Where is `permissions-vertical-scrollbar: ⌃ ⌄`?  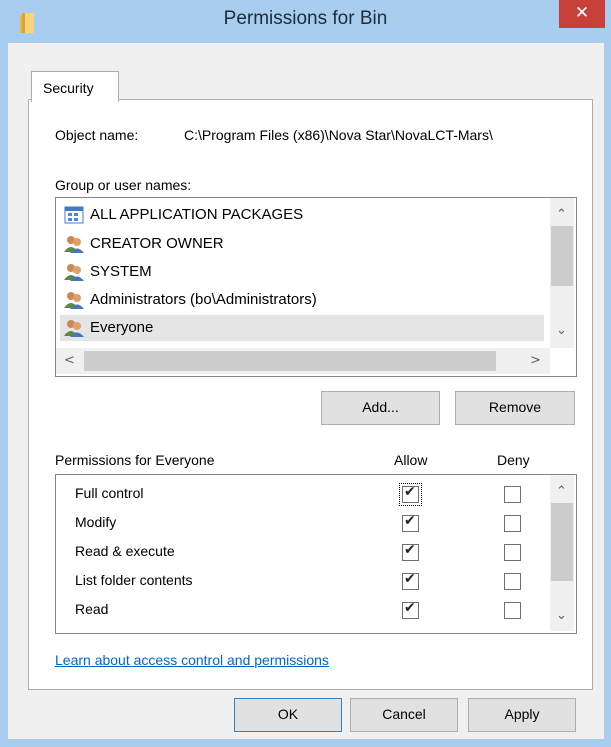 permissions-vertical-scrollbar: ⌃ ⌄ is located at coordinates (562, 553).